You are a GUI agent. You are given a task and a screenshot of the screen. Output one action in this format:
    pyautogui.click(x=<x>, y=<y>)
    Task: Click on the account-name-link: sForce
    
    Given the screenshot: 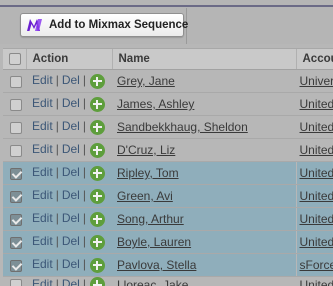 What is the action you would take?
    pyautogui.click(x=316, y=265)
    